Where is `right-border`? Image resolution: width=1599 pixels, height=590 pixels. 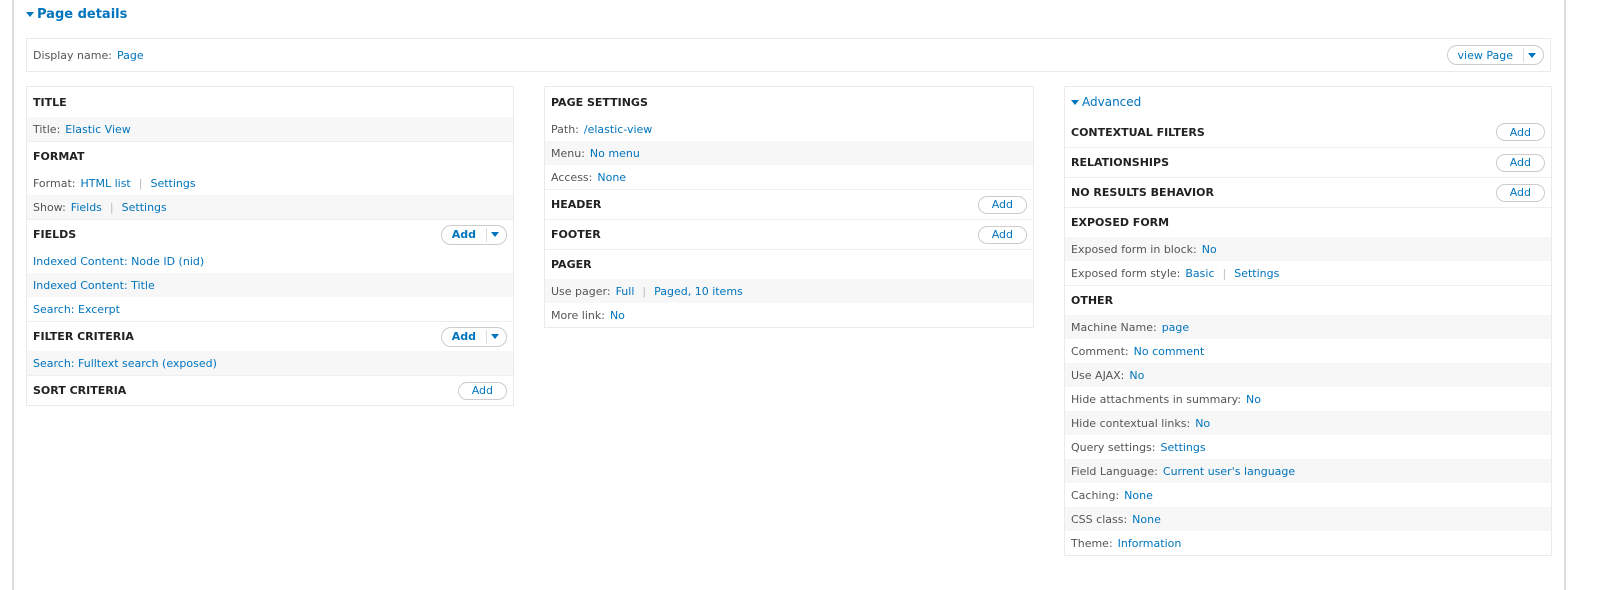 right-border is located at coordinates (1565, 295).